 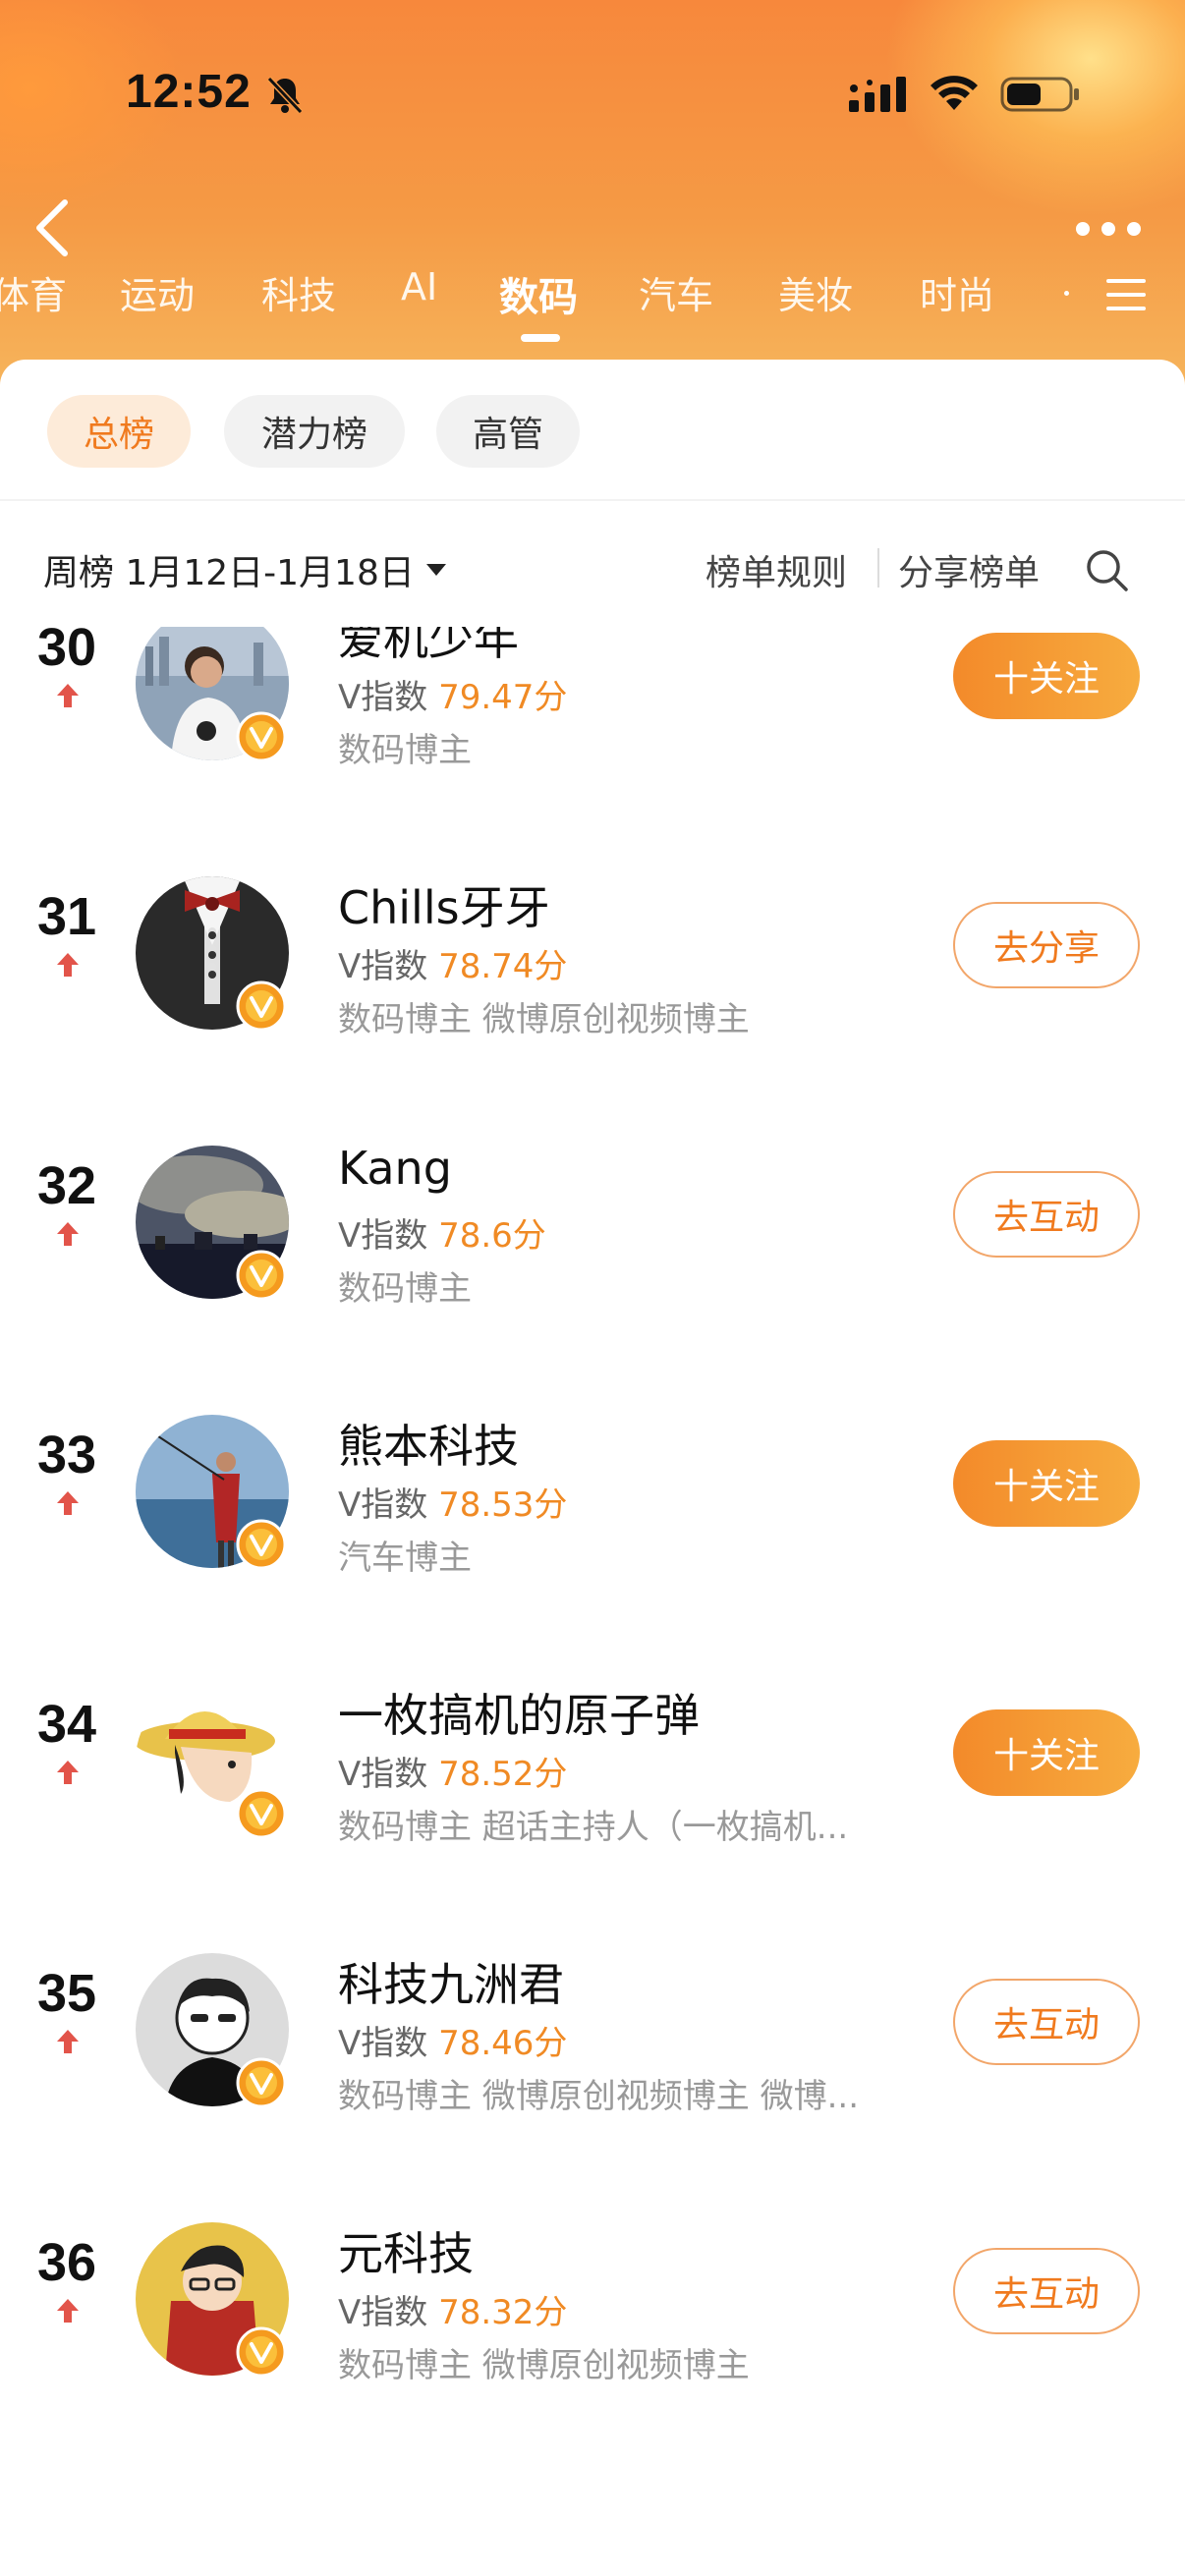 What do you see at coordinates (592, 568) in the screenshot?
I see `filter-row: 周榜 1月12日-1月18日 榜单规则 分享榜单` at bounding box center [592, 568].